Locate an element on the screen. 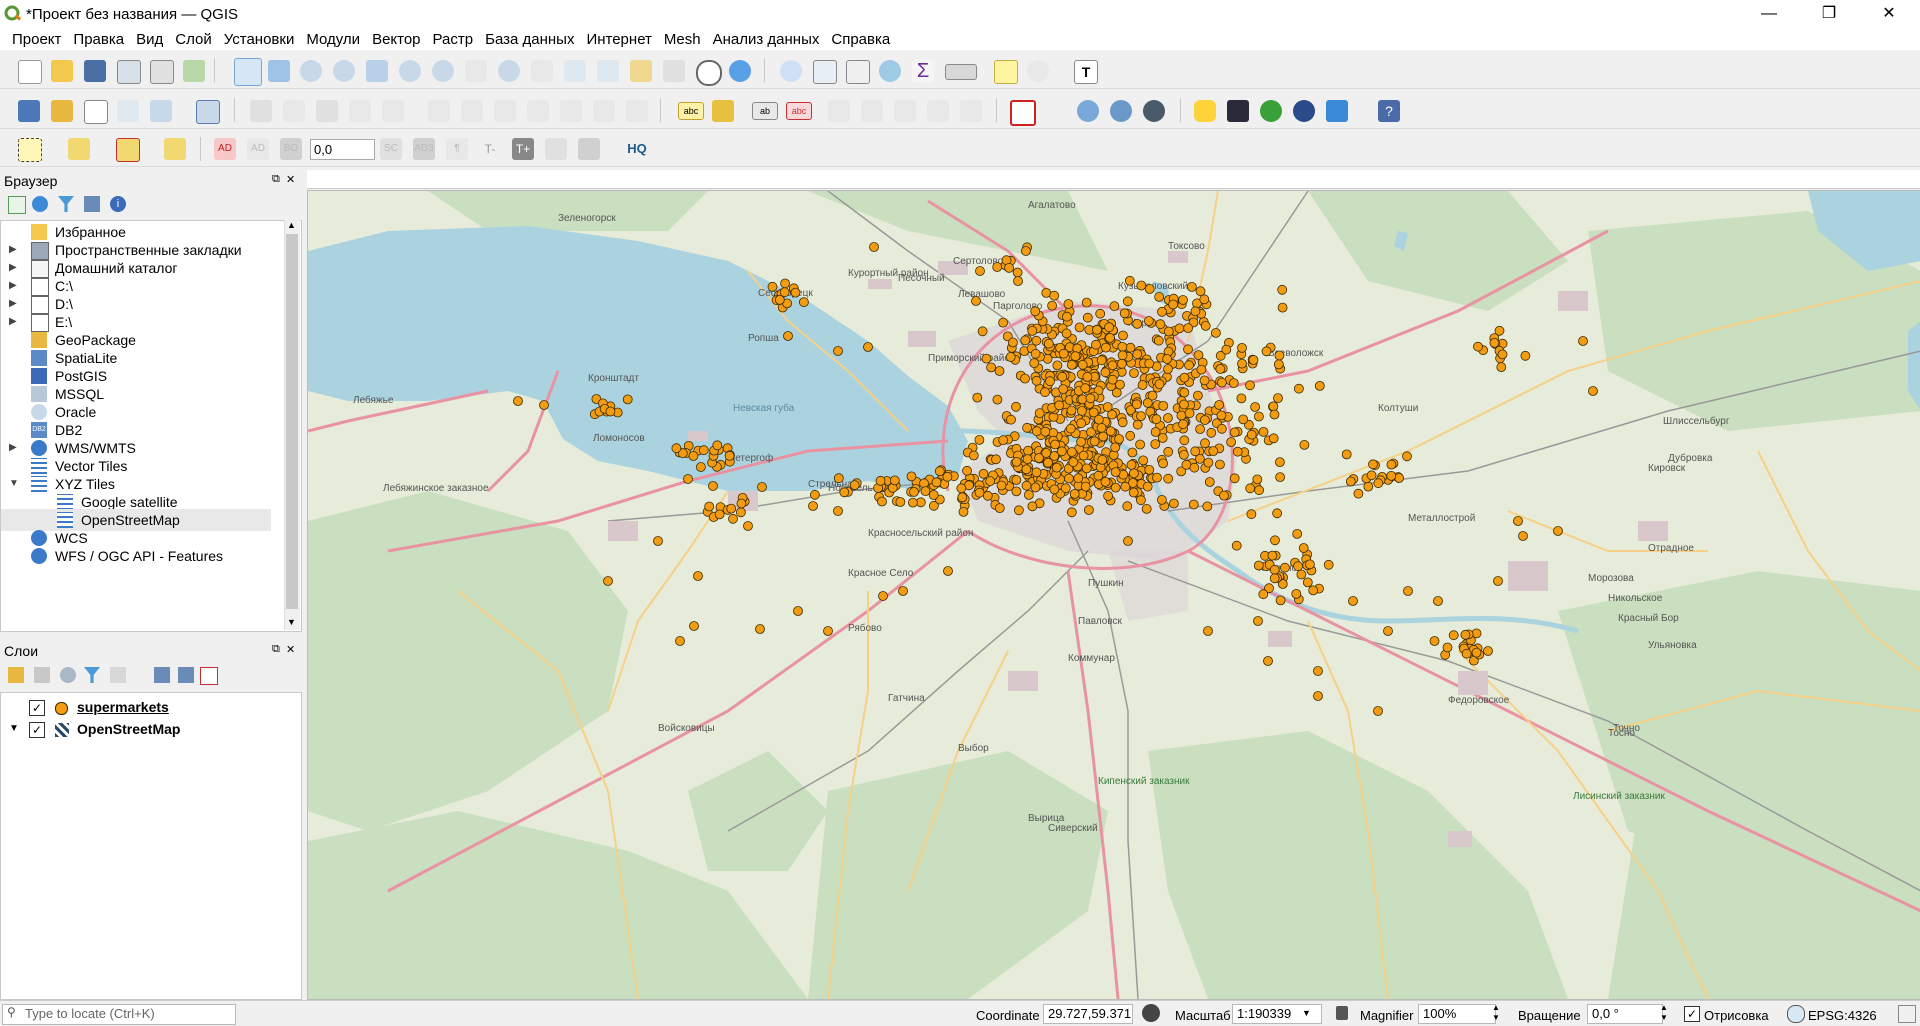  magnifier-field: 100% is located at coordinates (1457, 1014).